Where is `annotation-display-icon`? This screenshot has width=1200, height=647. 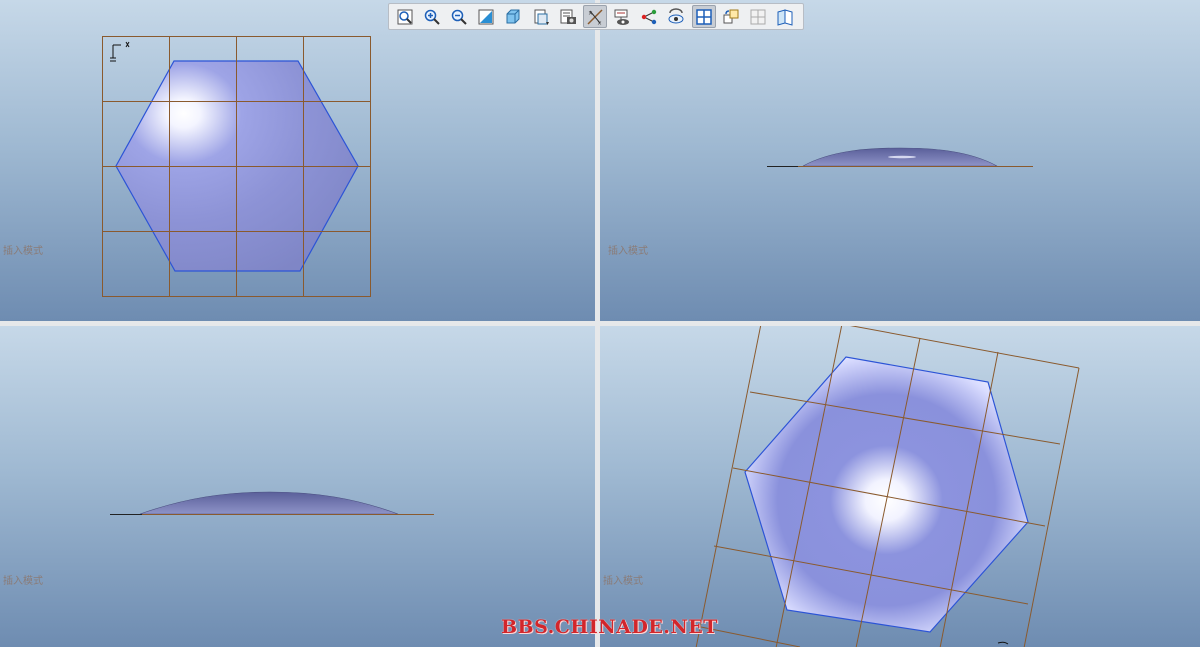 annotation-display-icon is located at coordinates (622, 17).